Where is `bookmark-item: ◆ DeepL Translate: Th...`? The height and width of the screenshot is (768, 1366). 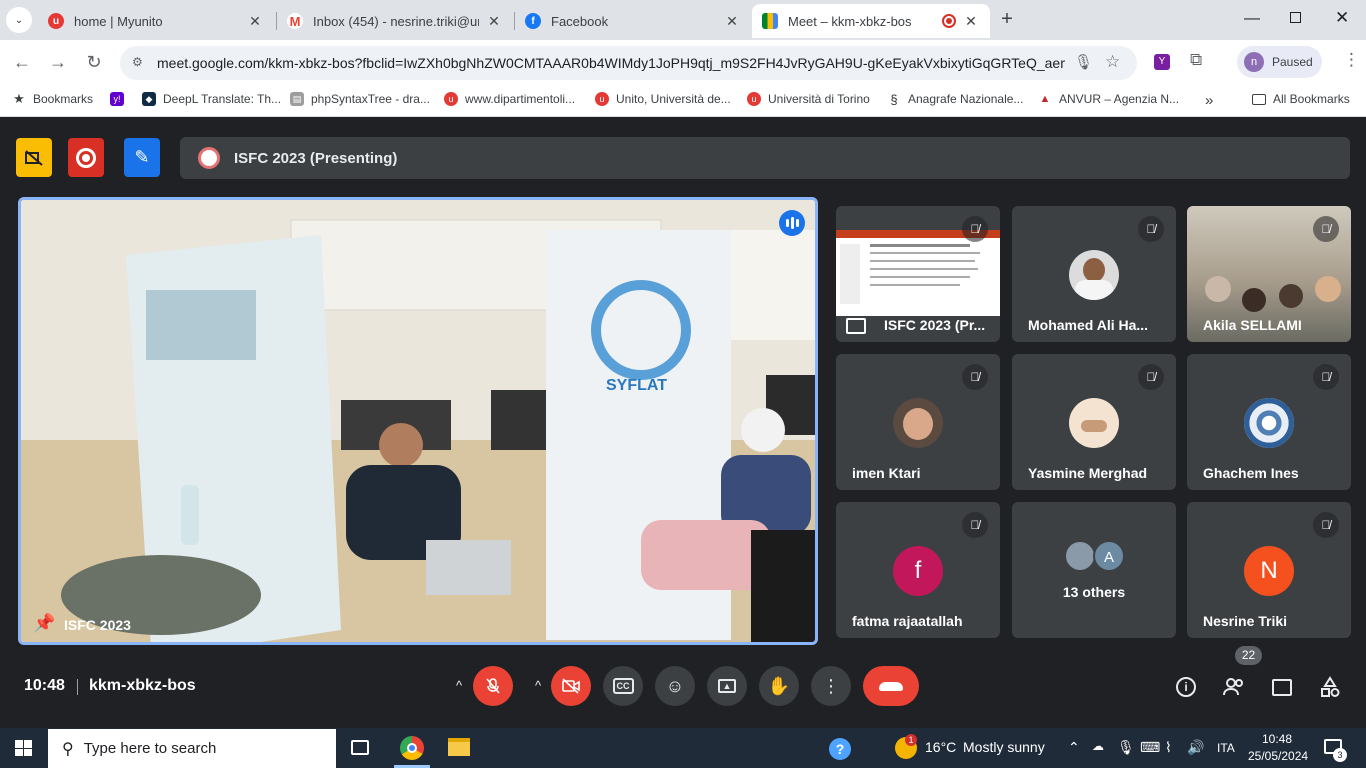
bookmark-item: ◆ DeepL Translate: Th... is located at coordinates (211, 99).